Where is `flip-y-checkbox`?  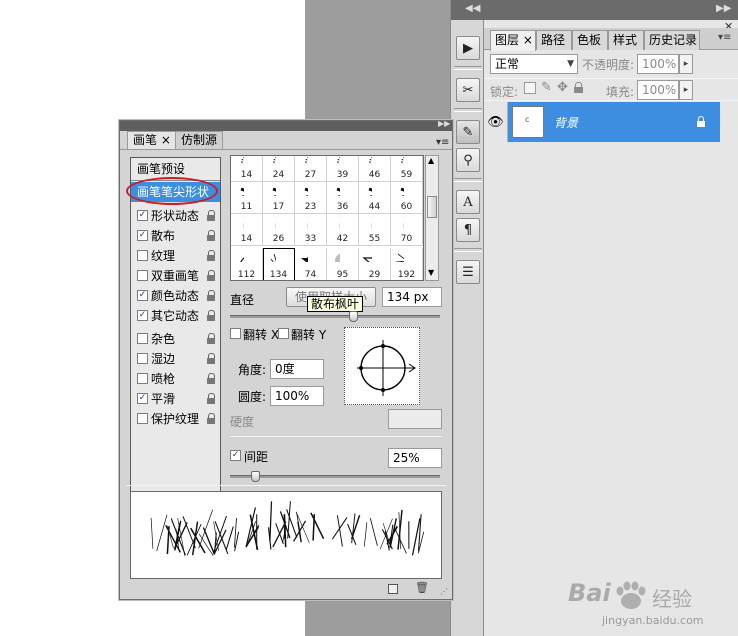 flip-y-checkbox is located at coordinates (283, 333).